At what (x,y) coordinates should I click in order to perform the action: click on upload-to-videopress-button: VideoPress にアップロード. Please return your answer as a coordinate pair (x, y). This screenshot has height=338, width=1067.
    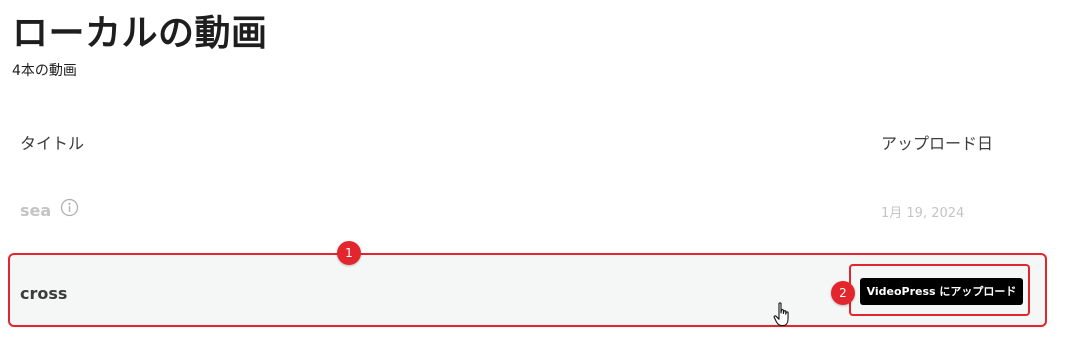
    Looking at the image, I should click on (941, 291).